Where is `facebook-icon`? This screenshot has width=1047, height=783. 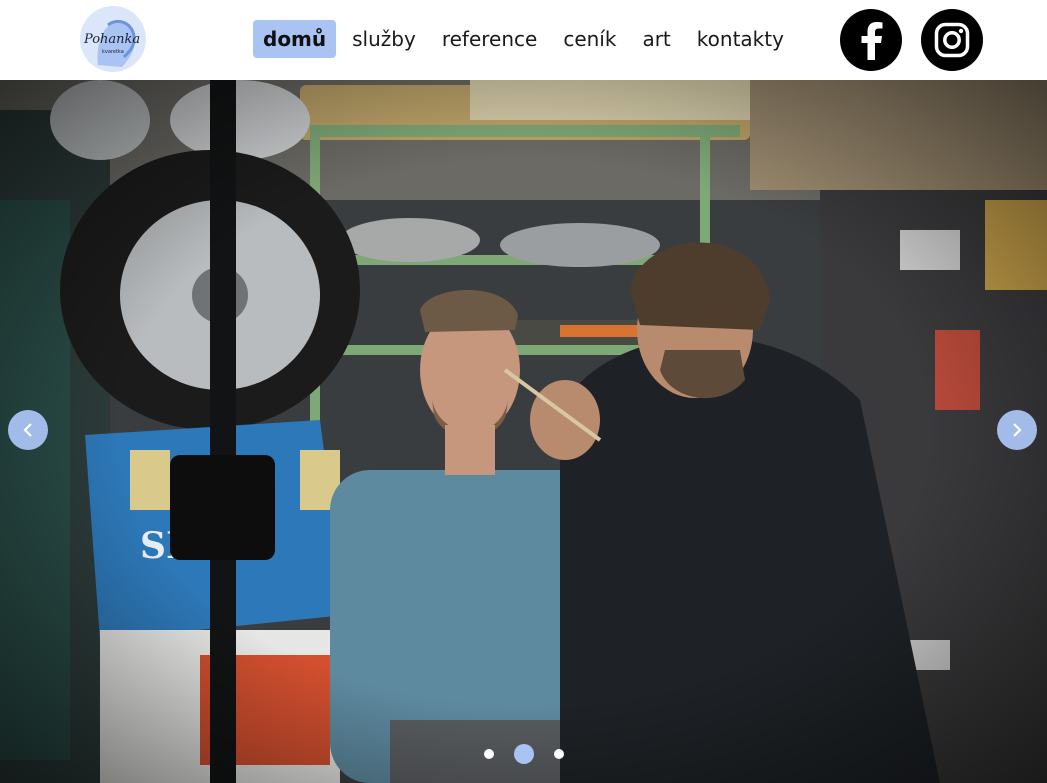
facebook-icon is located at coordinates (872, 41).